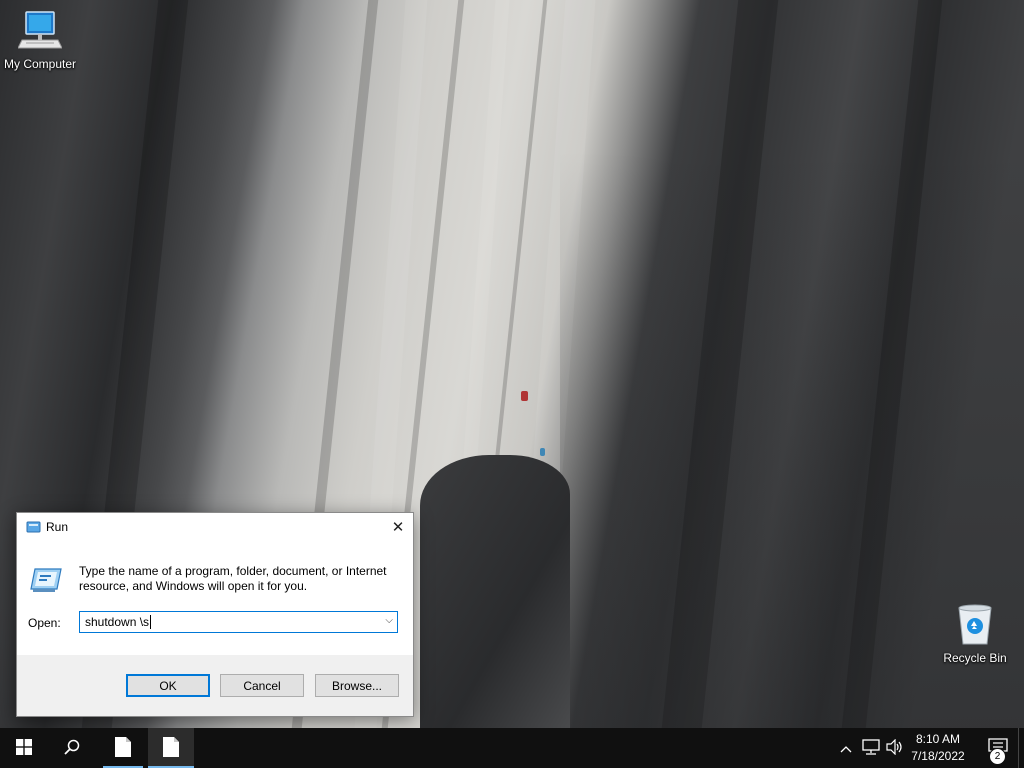 The height and width of the screenshot is (768, 1024). Describe the element at coordinates (512, 748) in the screenshot. I see `taskbar: 8:10 AM 7/18/2022` at that location.